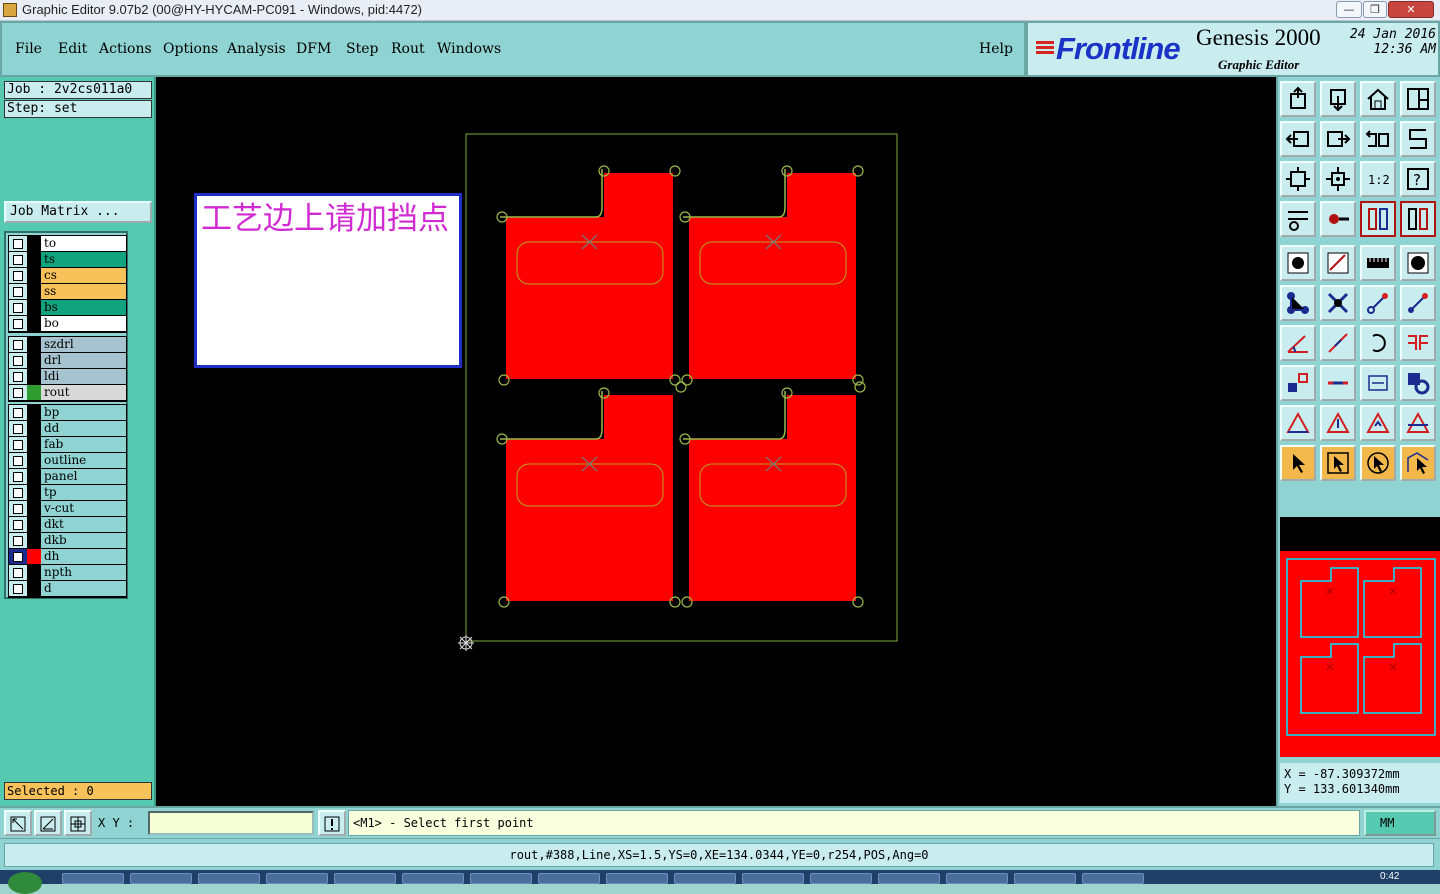 This screenshot has width=1440, height=894. Describe the element at coordinates (1338, 423) in the screenshot. I see `triangle-up-icon` at that location.